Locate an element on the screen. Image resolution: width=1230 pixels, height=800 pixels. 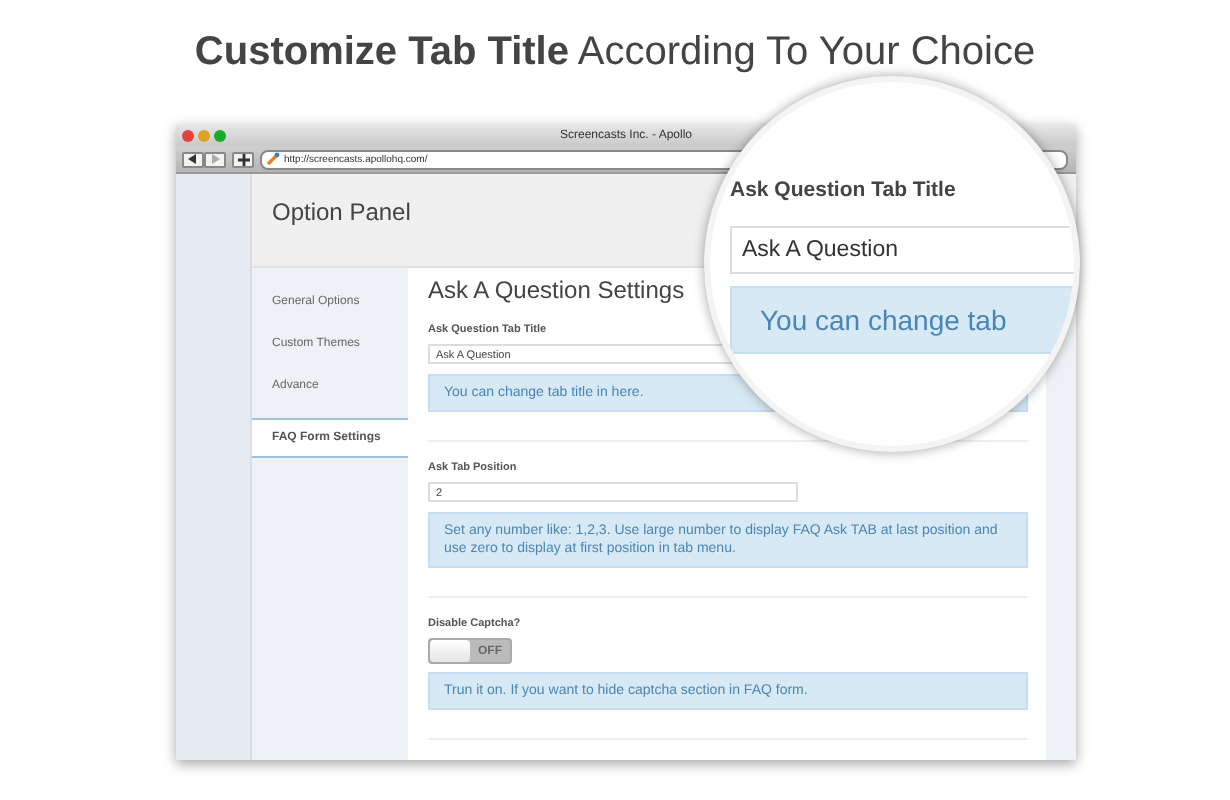
magnified-input-field: Ask A Question is located at coordinates (902, 250).